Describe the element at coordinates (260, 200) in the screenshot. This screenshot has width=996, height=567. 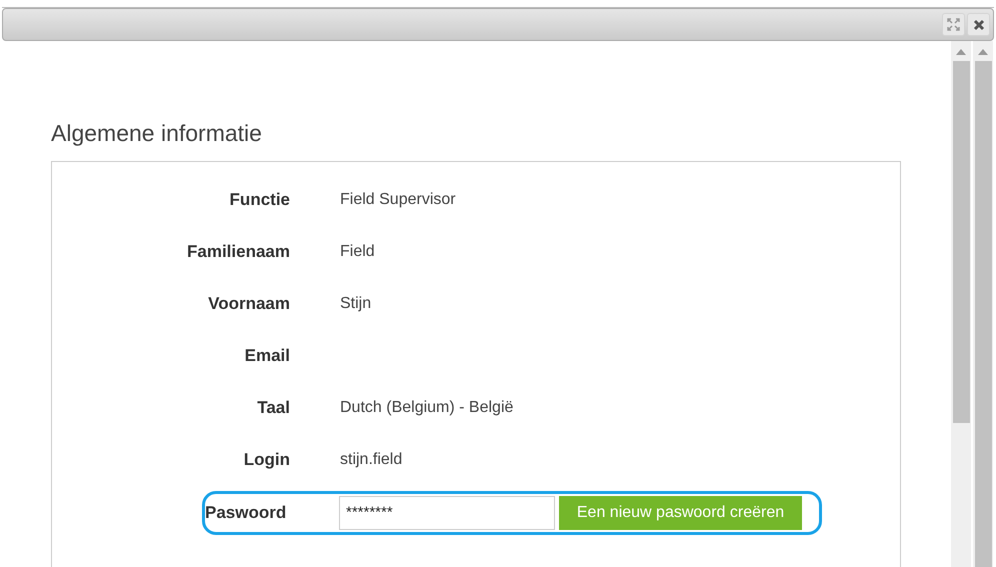
I see `field-label: Functie` at that location.